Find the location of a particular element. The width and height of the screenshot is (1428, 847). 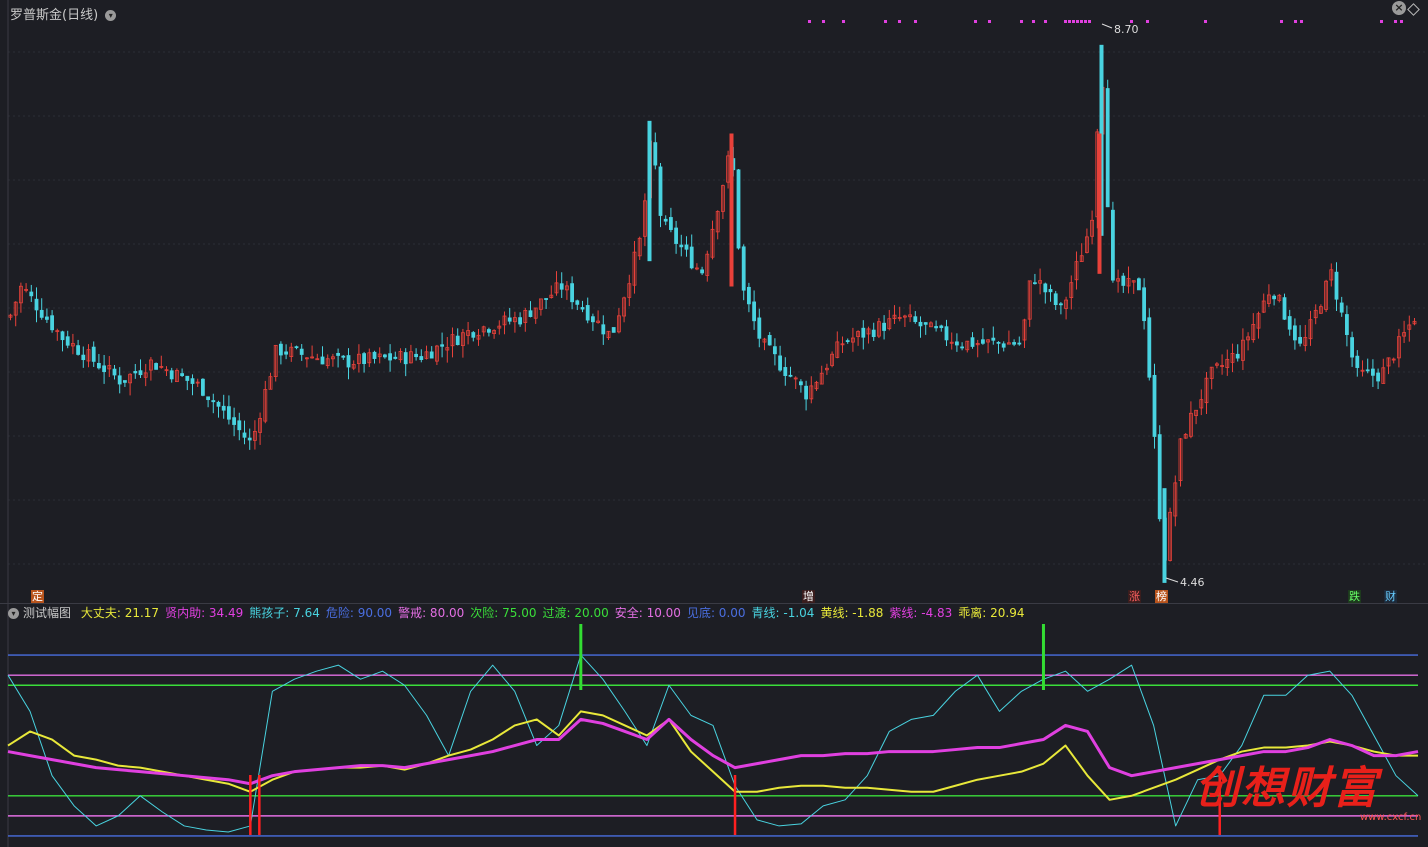

legend-item: 次险: 75.00 is located at coordinates (503, 613).